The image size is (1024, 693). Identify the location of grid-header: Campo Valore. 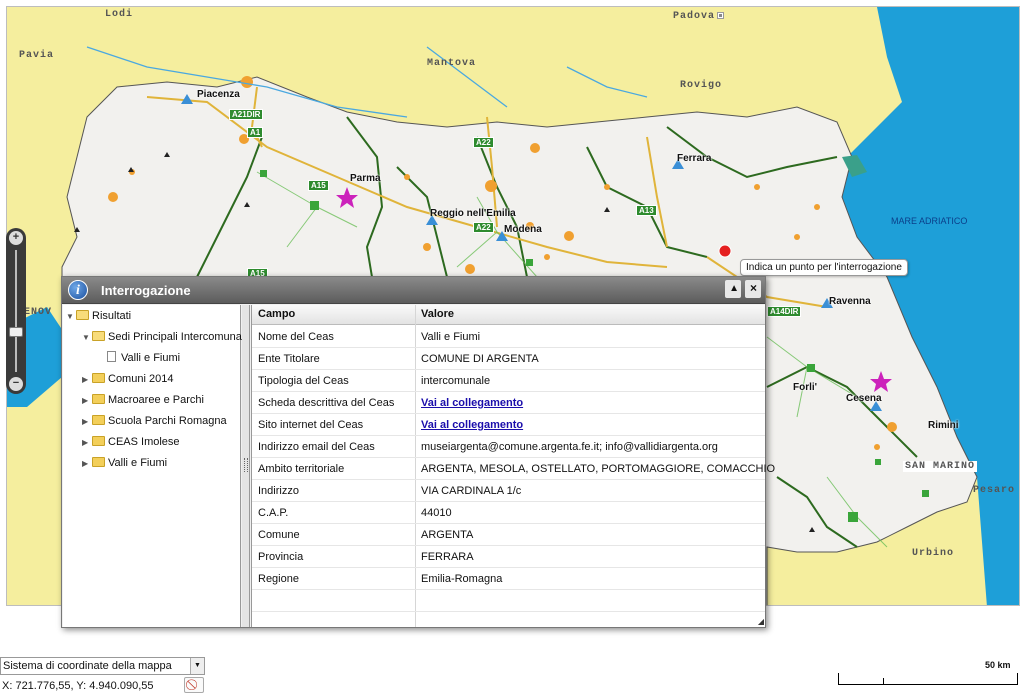
(508, 315).